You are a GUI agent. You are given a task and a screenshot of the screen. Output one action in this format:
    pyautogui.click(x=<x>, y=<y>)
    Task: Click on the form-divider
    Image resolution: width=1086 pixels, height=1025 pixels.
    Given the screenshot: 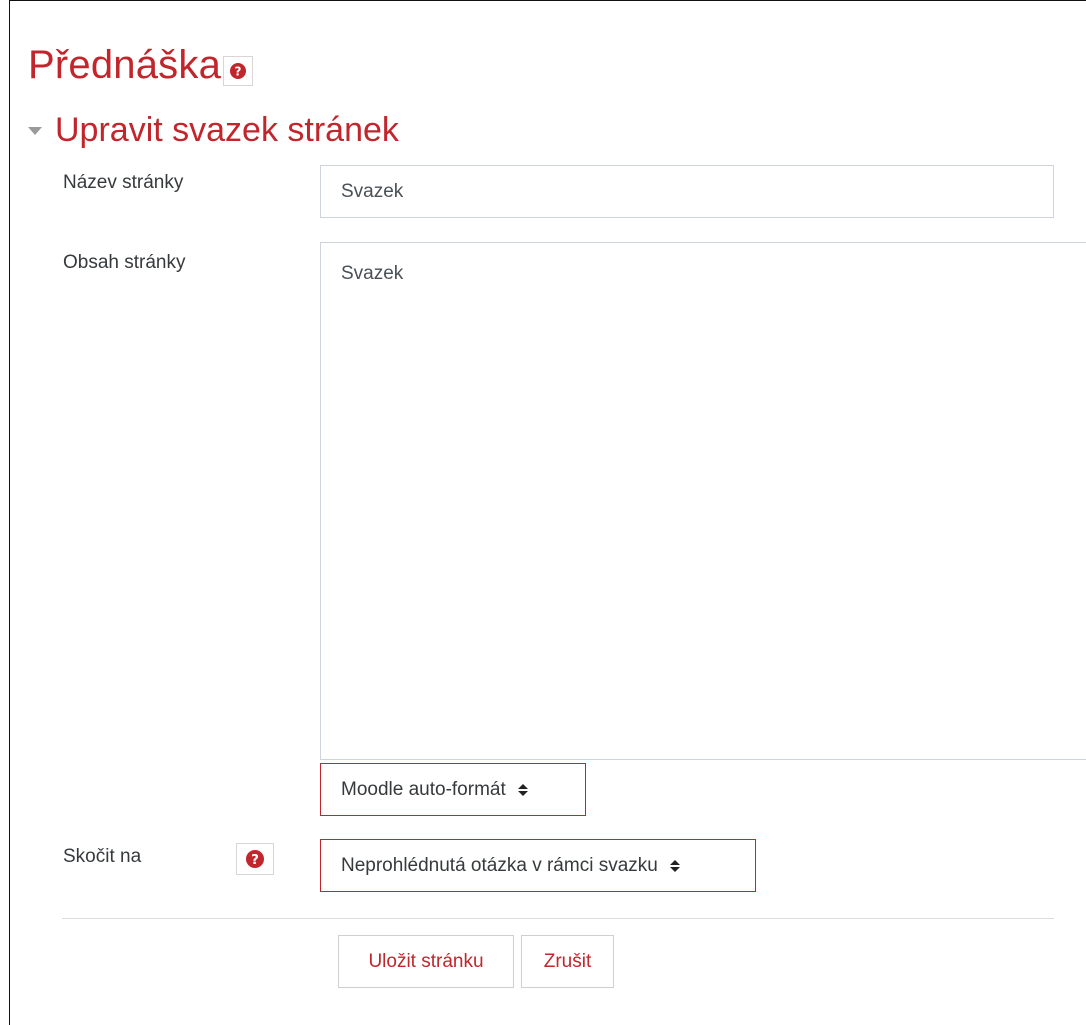 What is the action you would take?
    pyautogui.click(x=558, y=918)
    